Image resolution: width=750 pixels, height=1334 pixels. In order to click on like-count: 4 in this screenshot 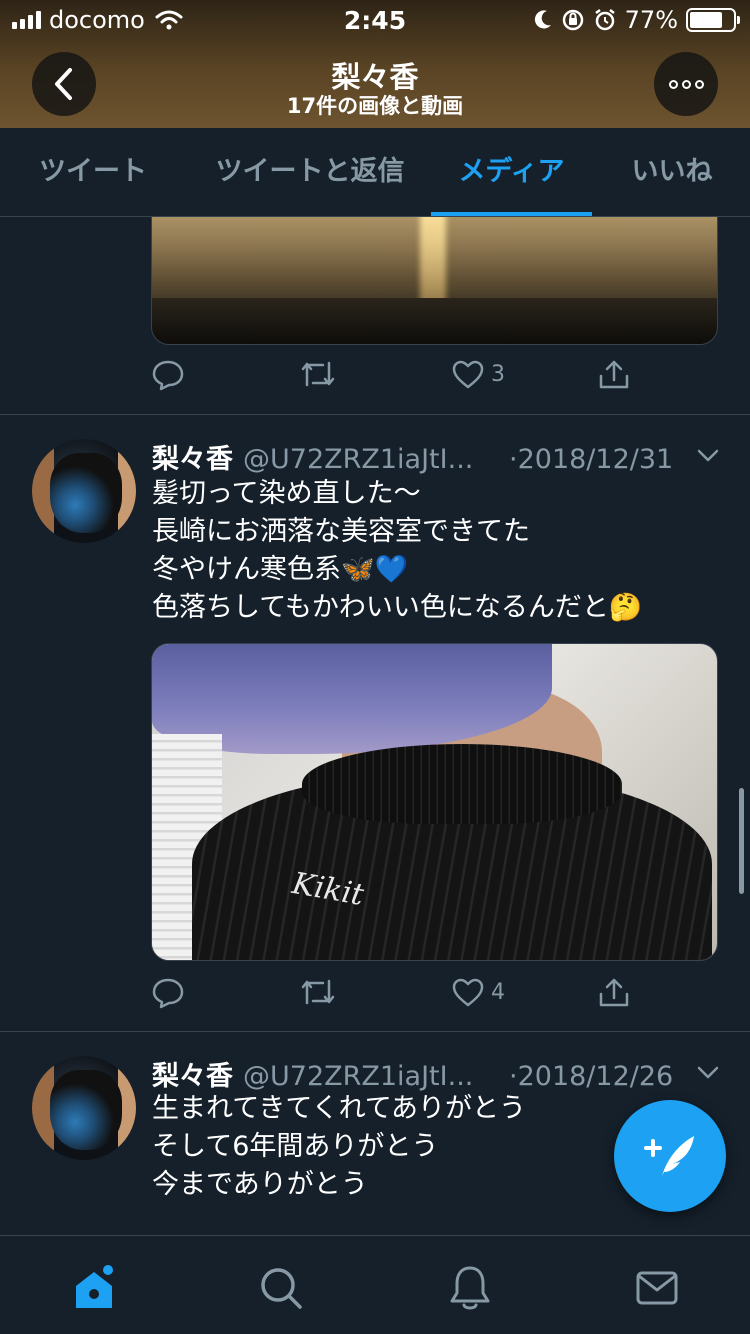, I will do `click(498, 992)`.